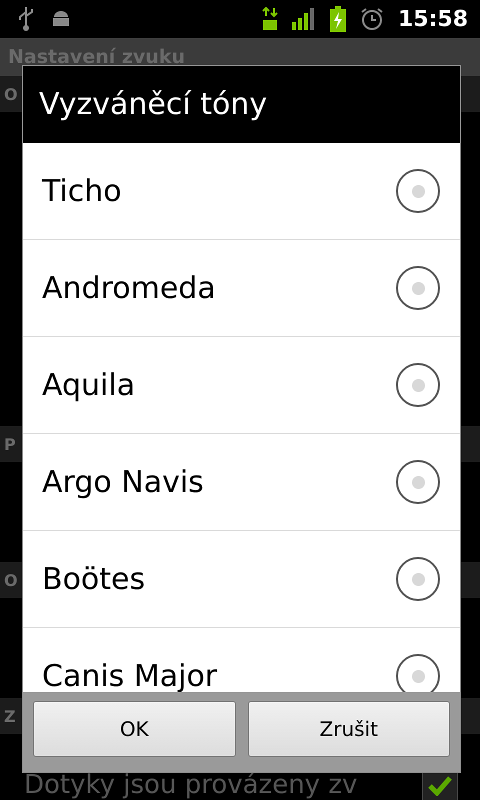 The height and width of the screenshot is (800, 480). Describe the element at coordinates (241, 385) in the screenshot. I see `ringtone-option: Aquila` at that location.